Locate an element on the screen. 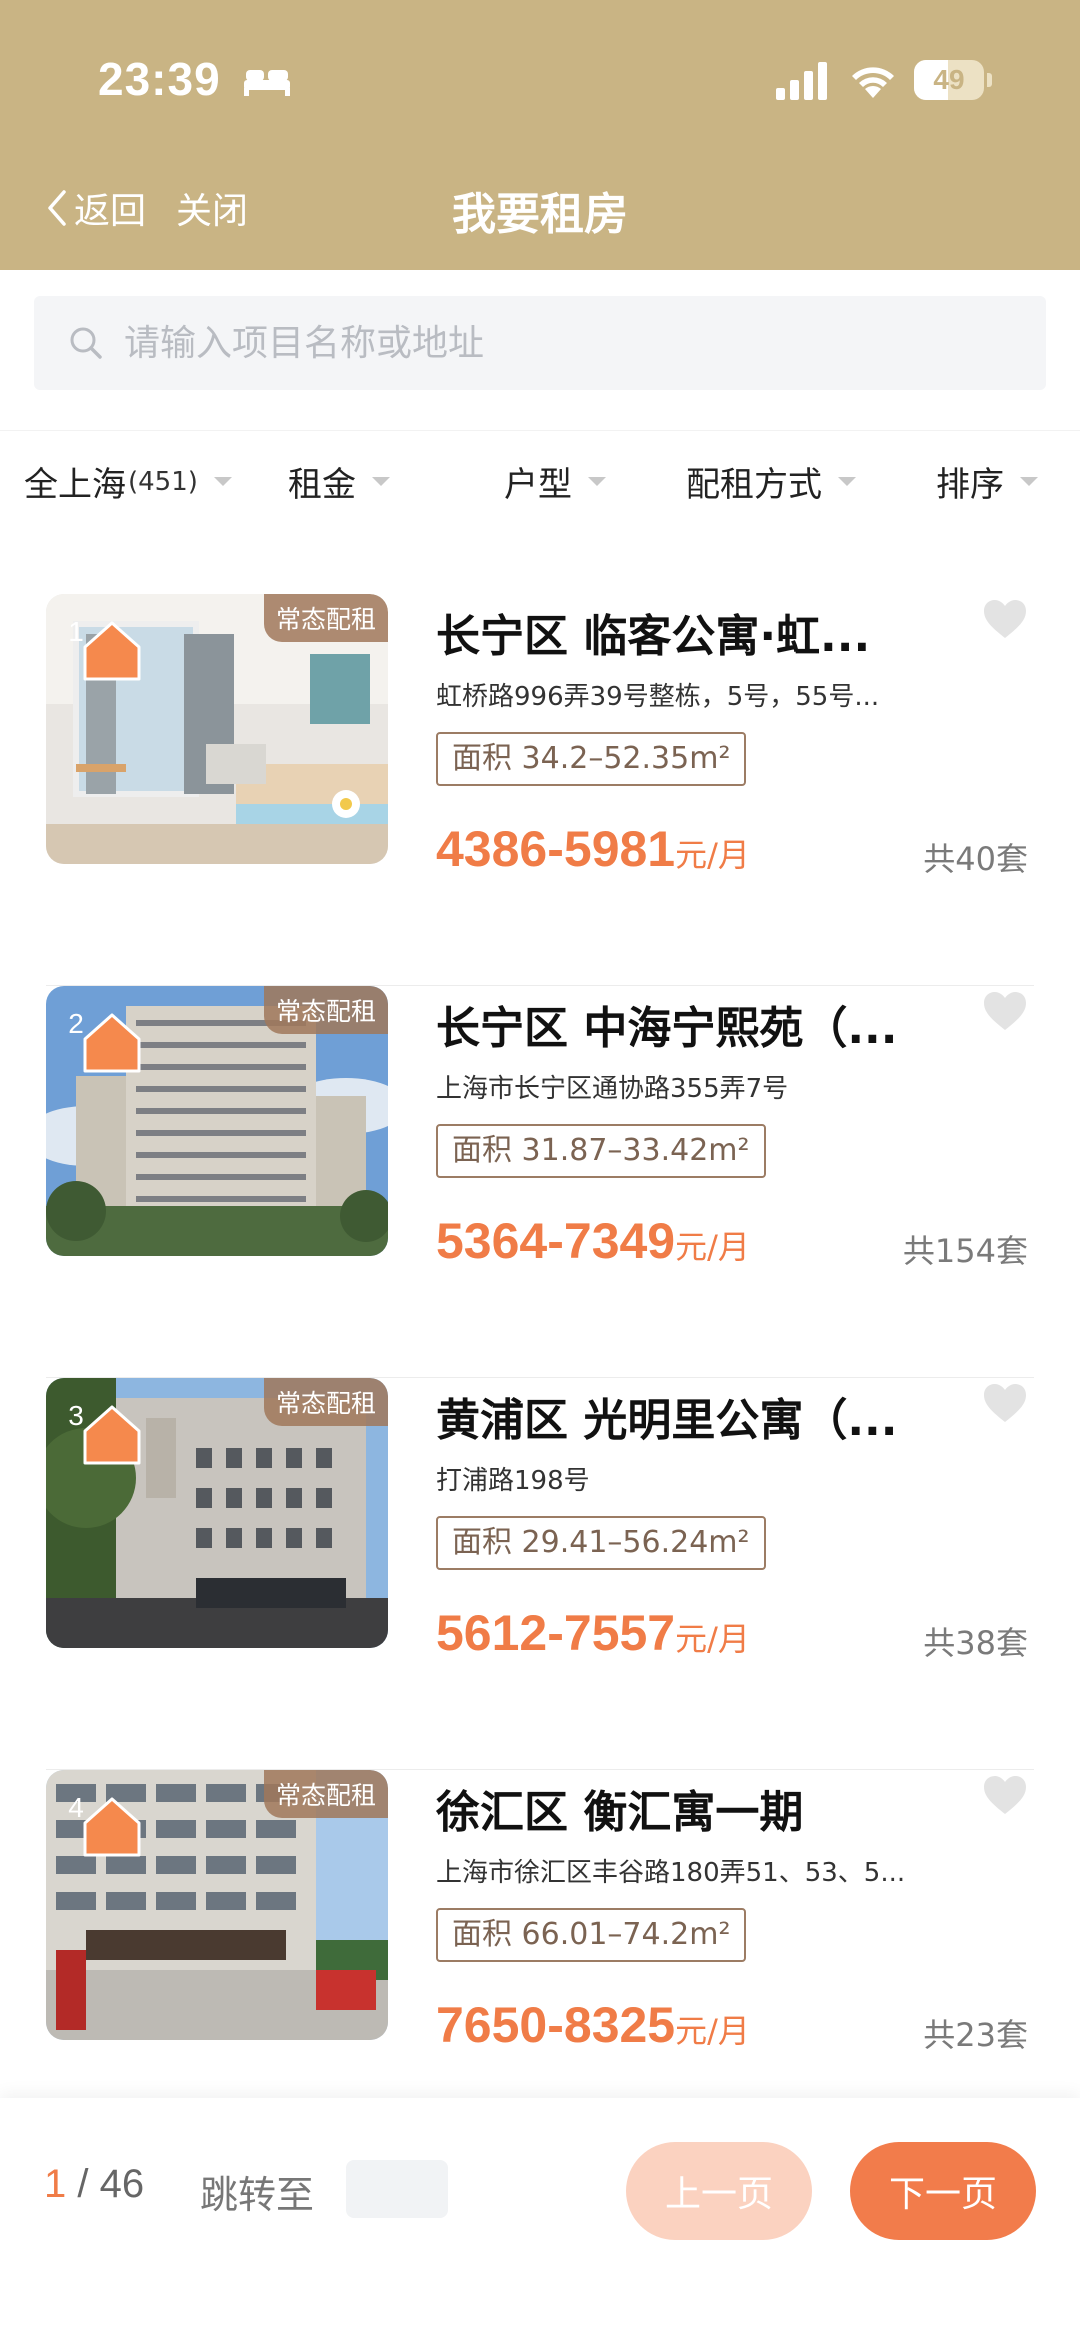 The image size is (1080, 2341). price-range: 5364-7349 is located at coordinates (556, 1241).